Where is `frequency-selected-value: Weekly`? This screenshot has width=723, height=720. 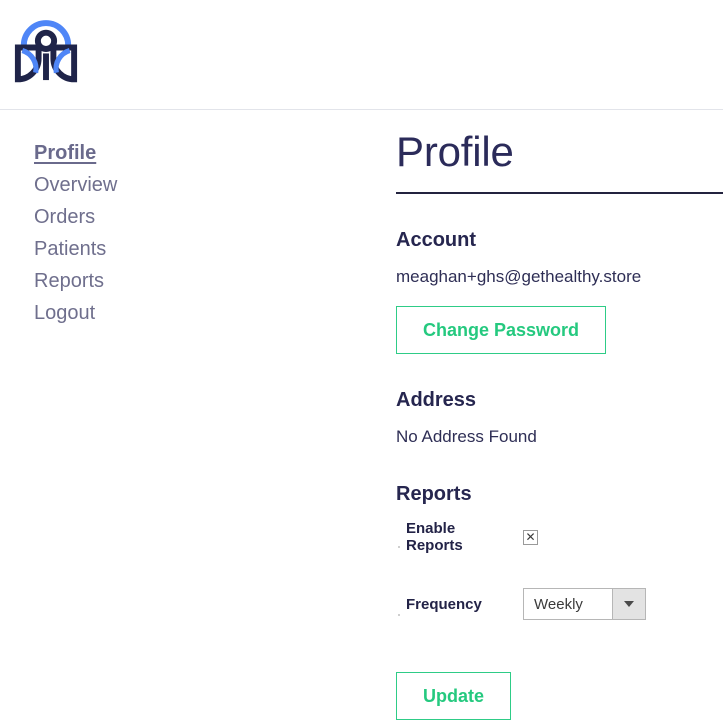
frequency-selected-value: Weekly is located at coordinates (568, 604).